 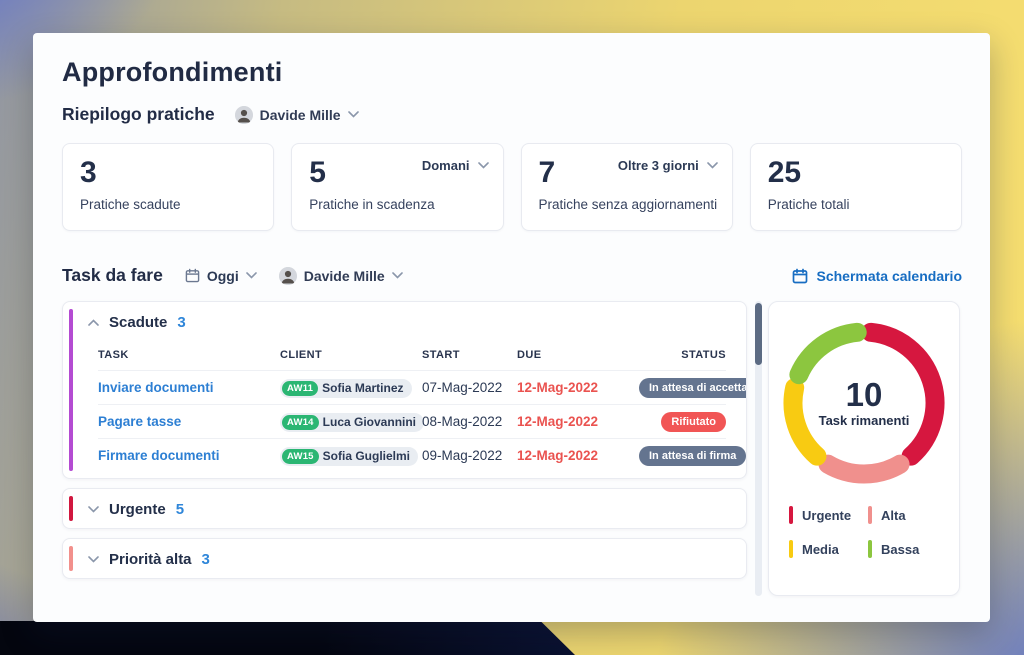 What do you see at coordinates (824, 515) in the screenshot?
I see `legend-item-urgente: Urgente` at bounding box center [824, 515].